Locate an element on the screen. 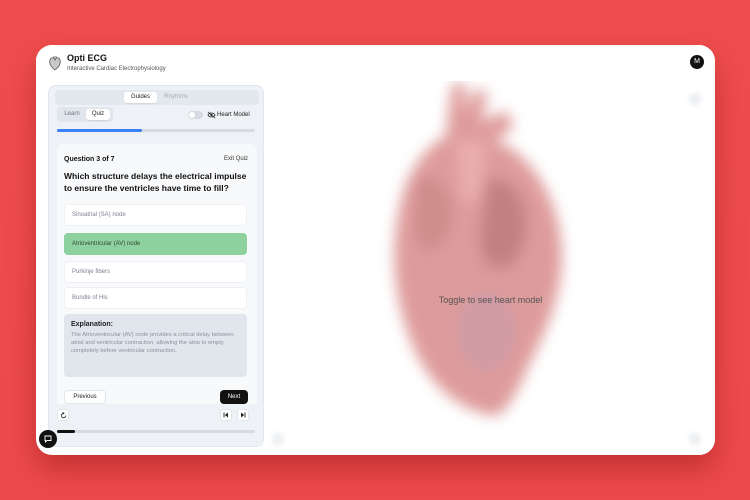  tab-guides: Guides is located at coordinates (140, 97).